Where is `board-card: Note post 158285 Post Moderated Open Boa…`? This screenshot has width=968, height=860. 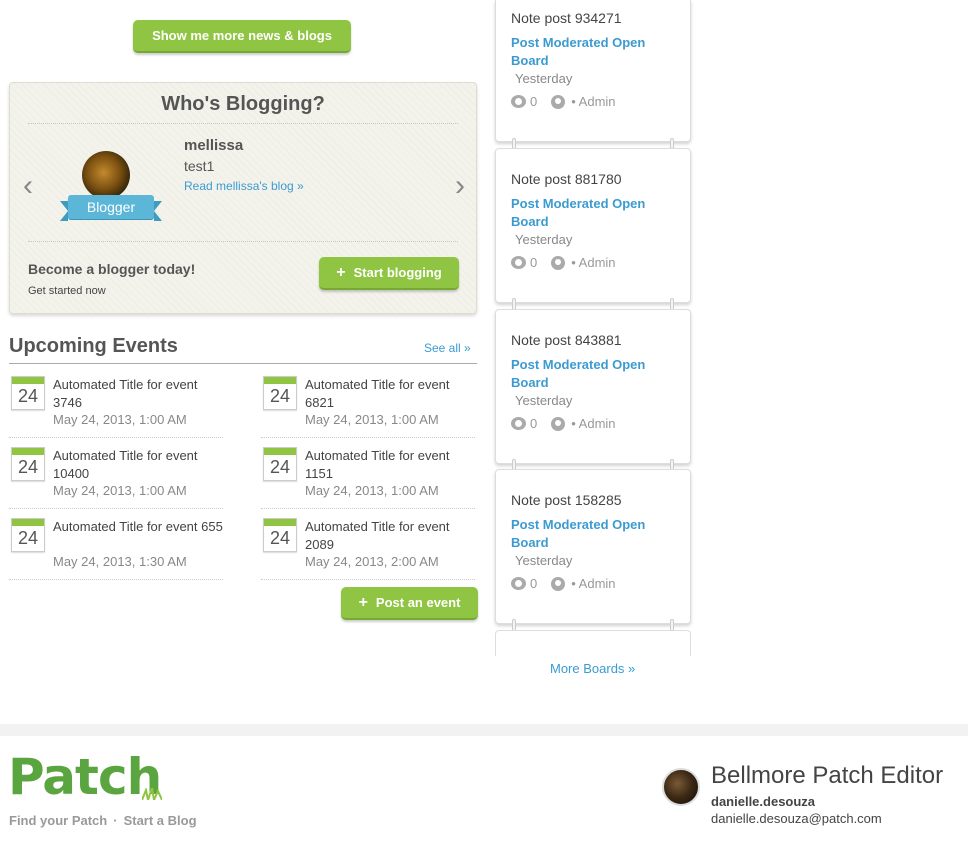 board-card: Note post 158285 Post Moderated Open Boa… is located at coordinates (593, 546).